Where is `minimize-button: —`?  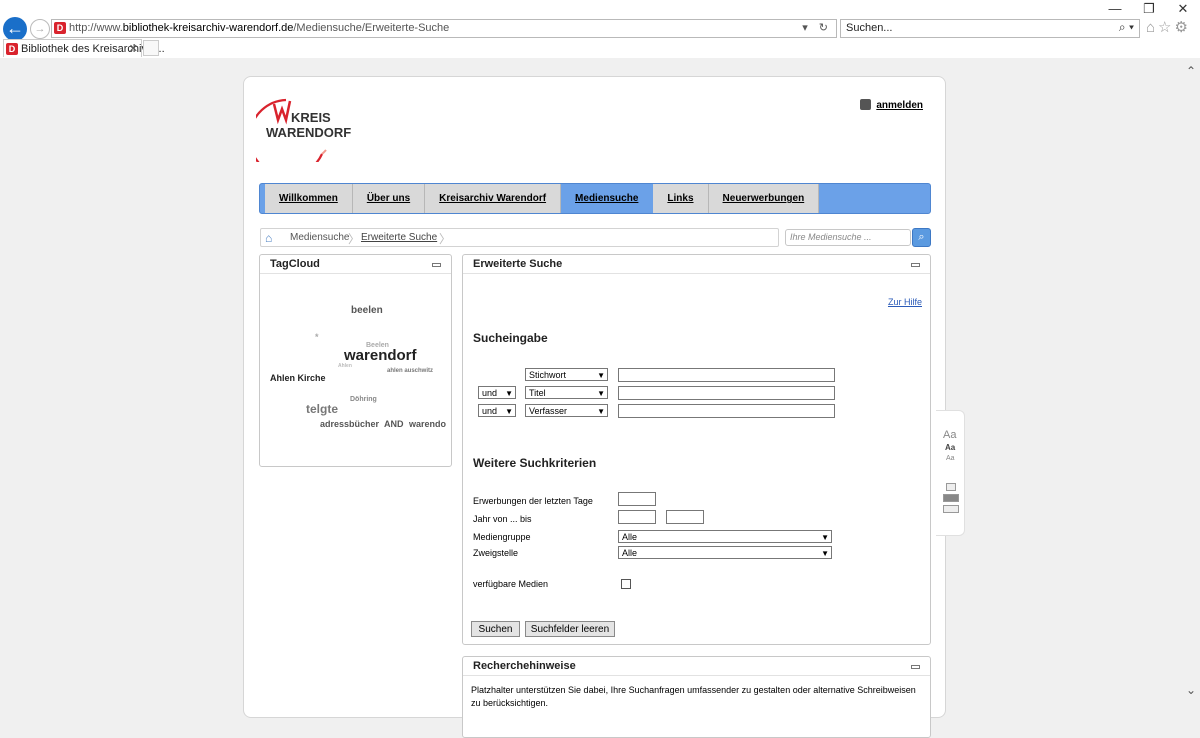
minimize-button: — is located at coordinates (1115, 9).